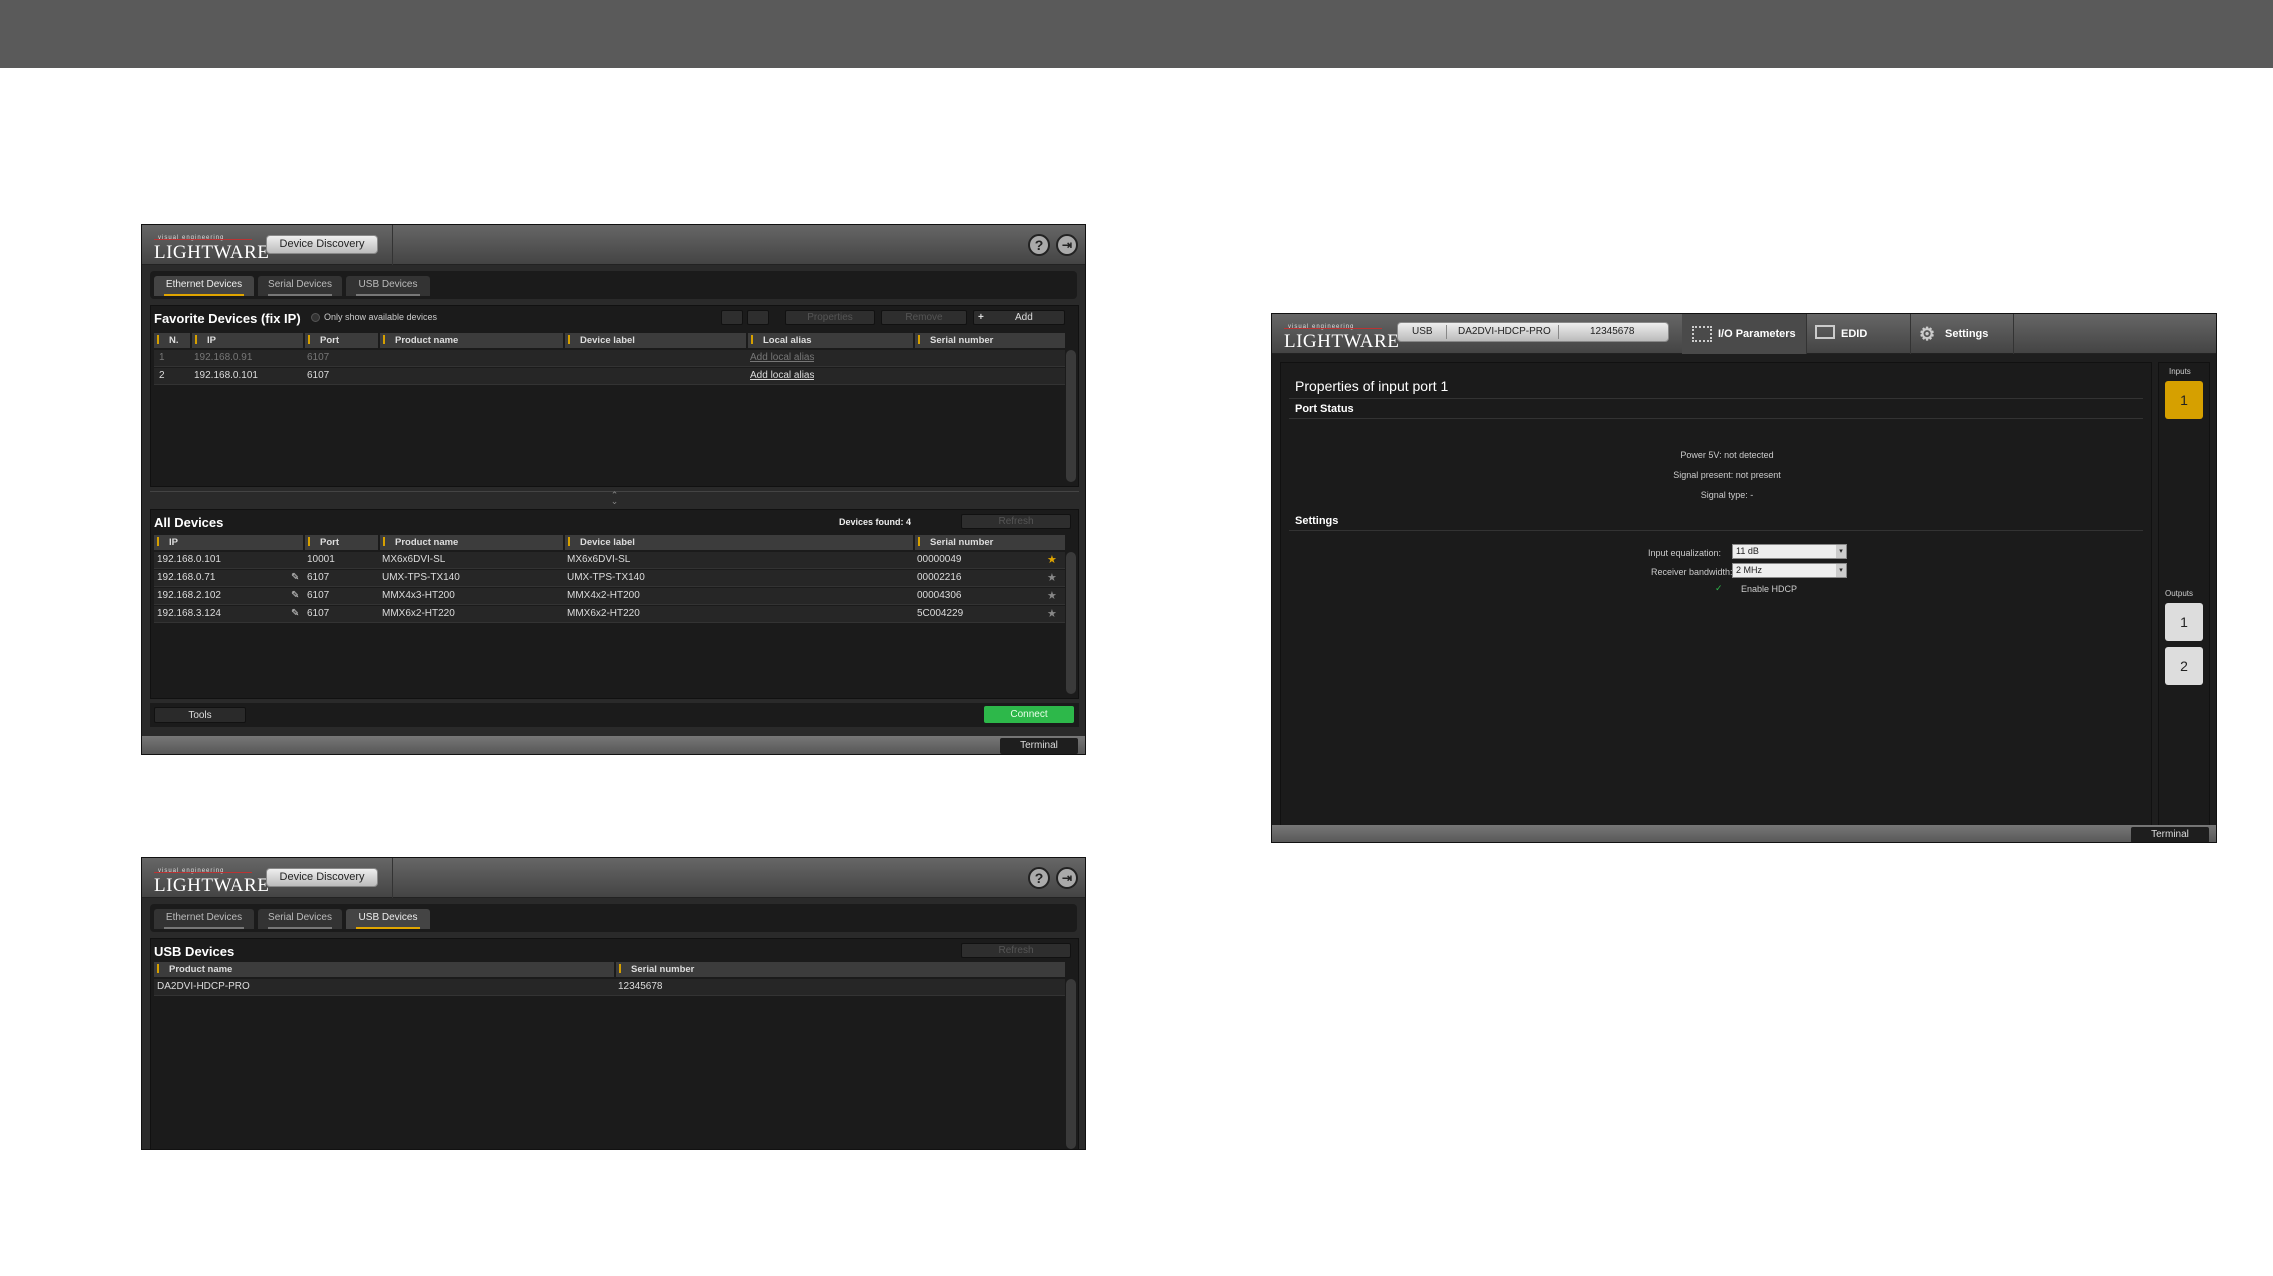 This screenshot has height=1276, width=2273. What do you see at coordinates (830, 340) in the screenshot?
I see `col-header-alias: Local alias` at bounding box center [830, 340].